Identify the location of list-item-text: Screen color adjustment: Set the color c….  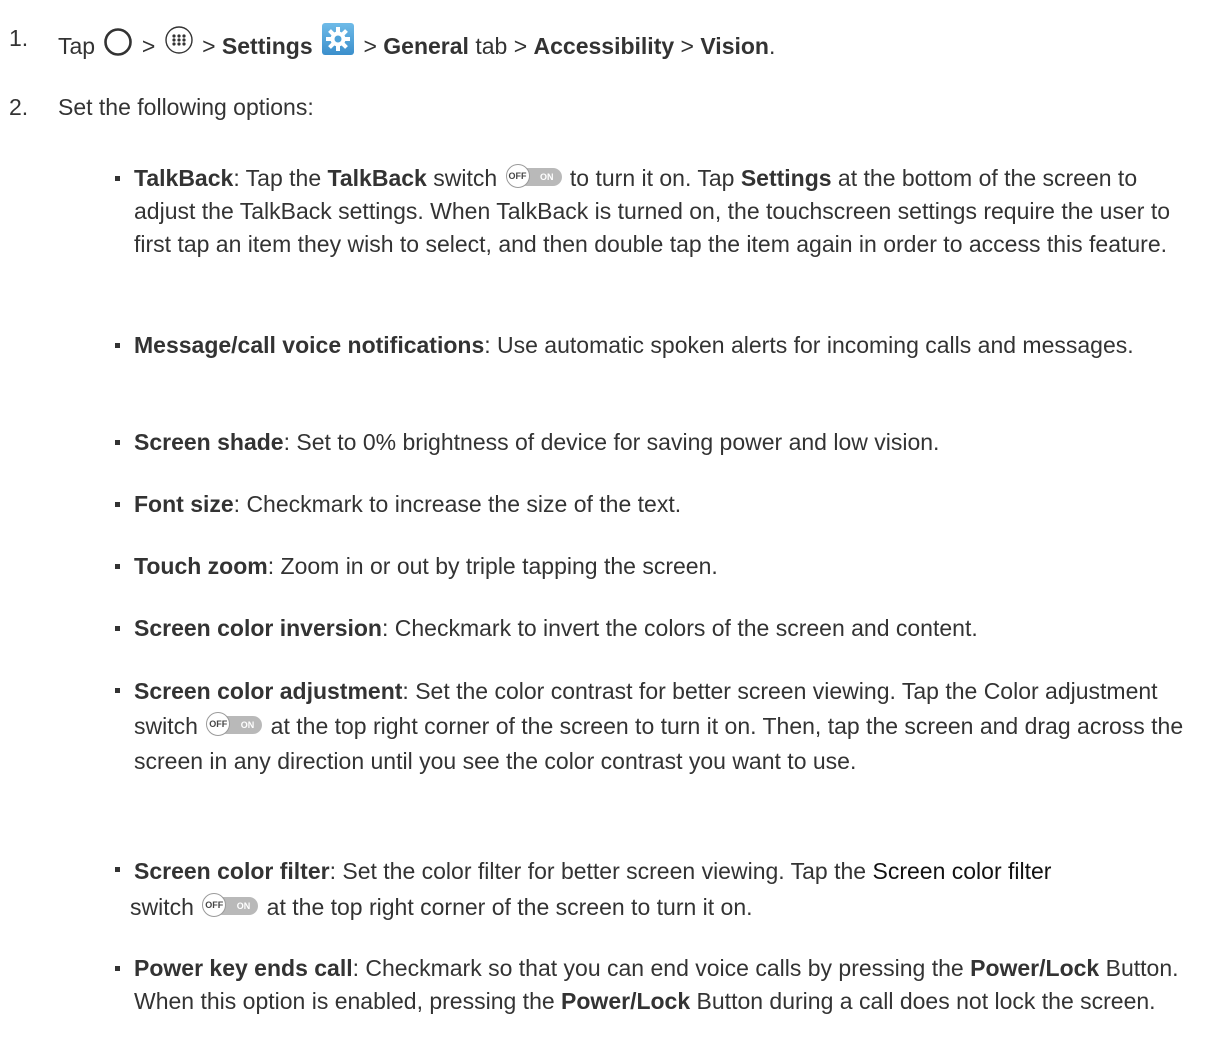
(659, 726).